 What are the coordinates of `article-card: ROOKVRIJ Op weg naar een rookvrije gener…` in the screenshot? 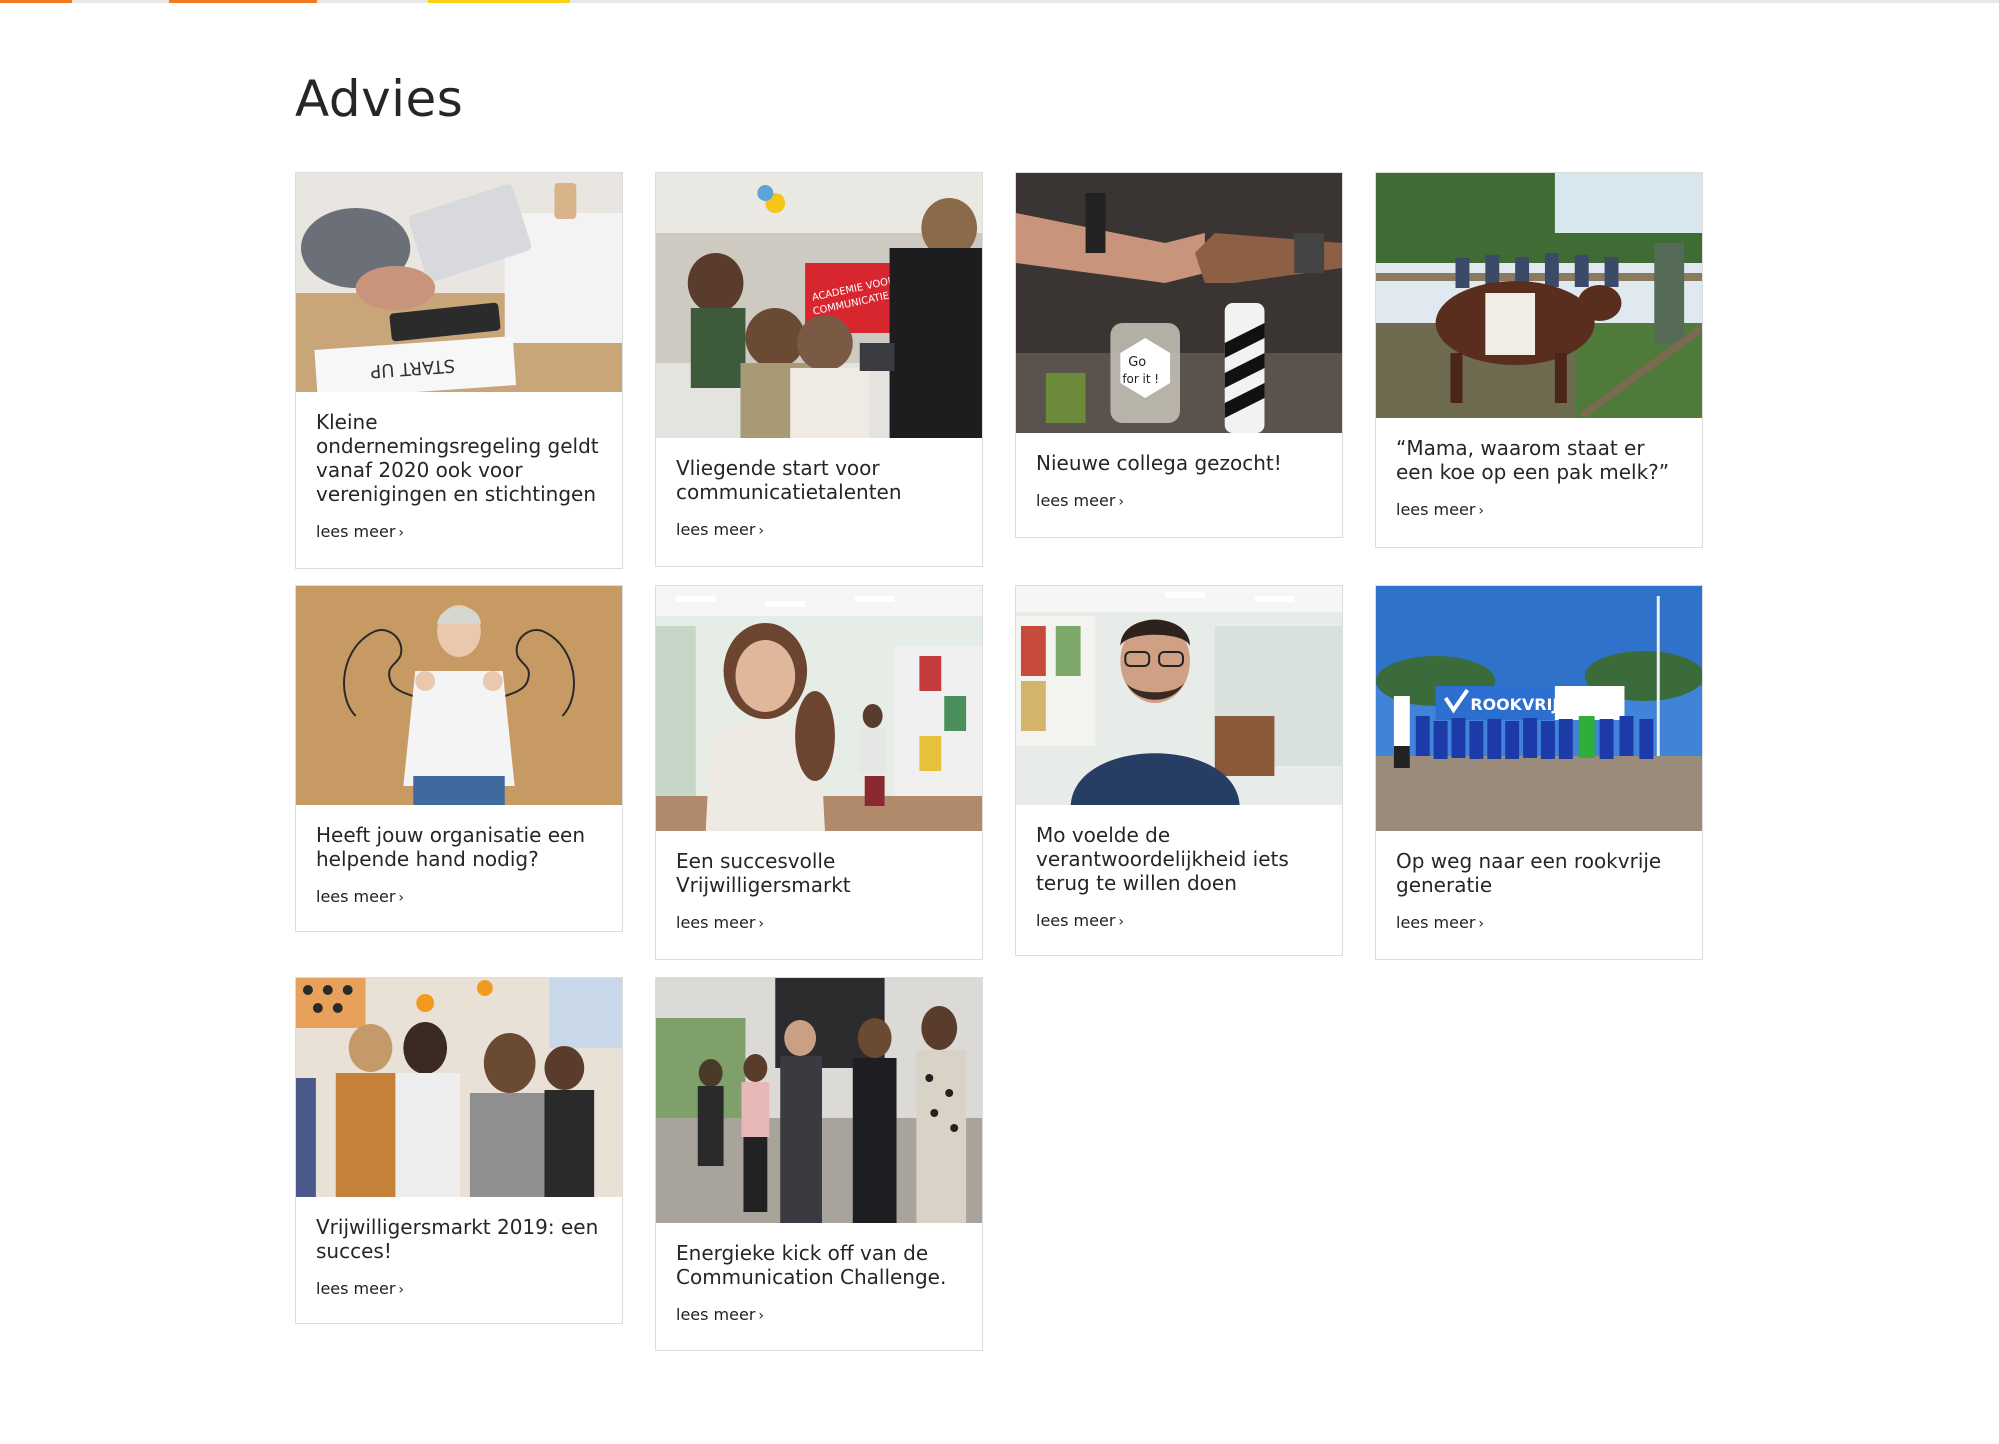 It's located at (1539, 772).